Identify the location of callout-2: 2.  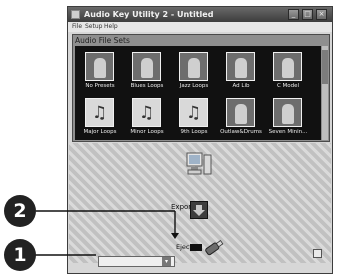
(20, 211).